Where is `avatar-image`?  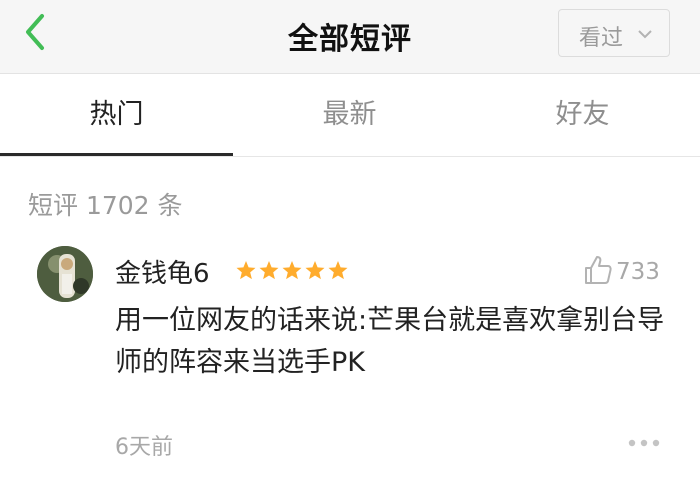 avatar-image is located at coordinates (65, 274).